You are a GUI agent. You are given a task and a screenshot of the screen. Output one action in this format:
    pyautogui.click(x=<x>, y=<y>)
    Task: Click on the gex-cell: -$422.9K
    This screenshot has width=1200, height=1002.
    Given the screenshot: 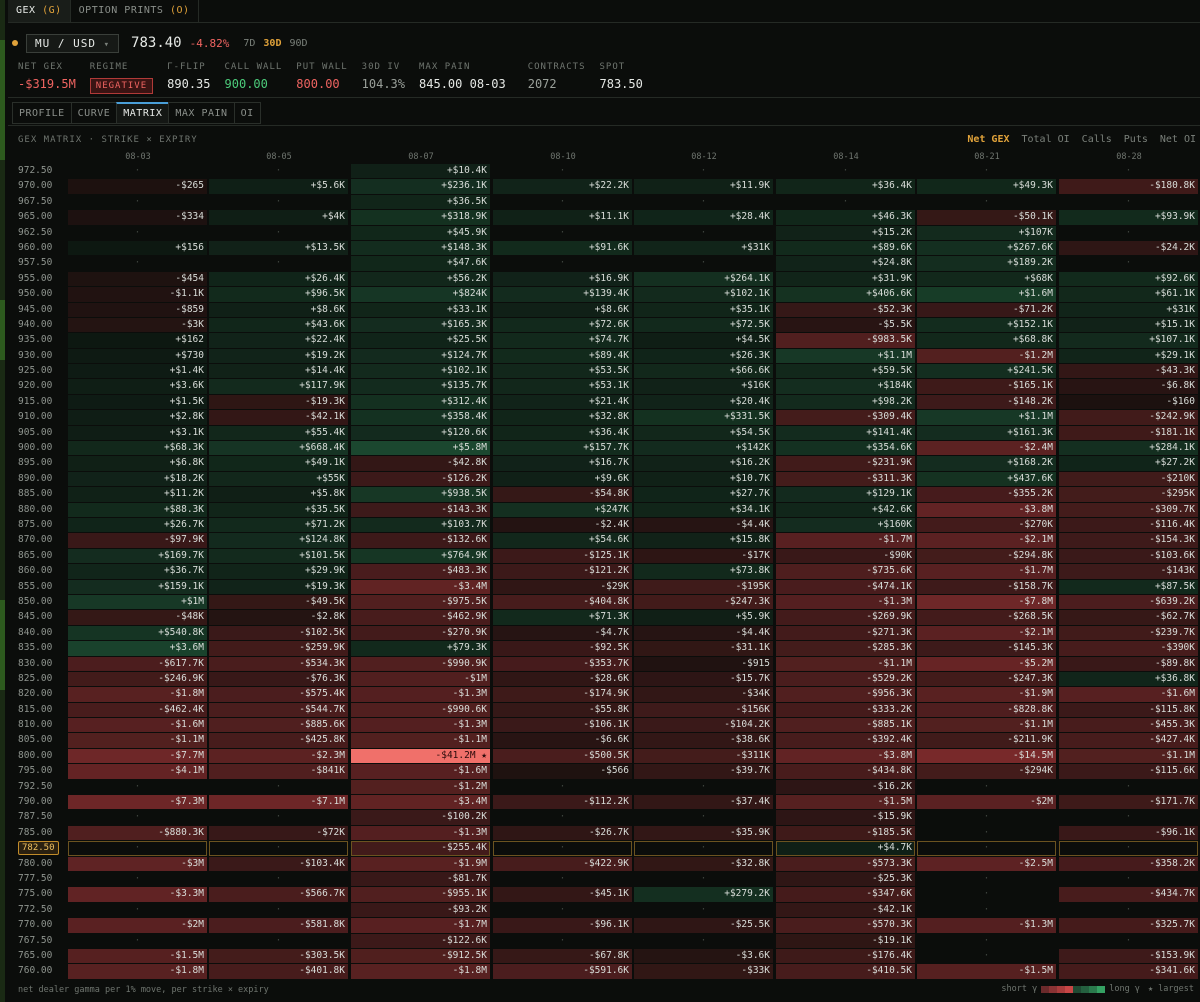 What is the action you would take?
    pyautogui.click(x=562, y=863)
    